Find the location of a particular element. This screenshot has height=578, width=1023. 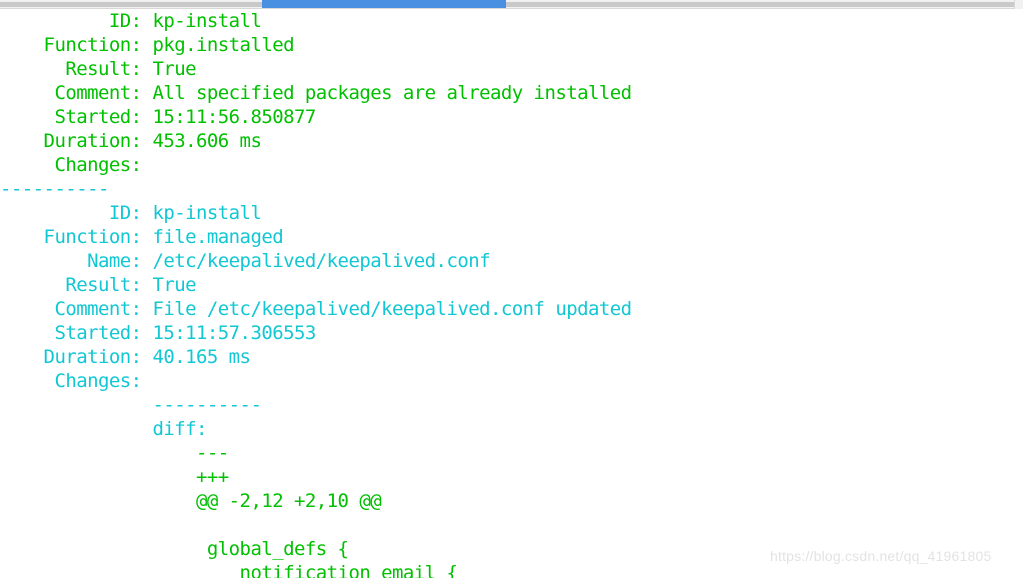

terminal-line: Duration: 40.165 ms is located at coordinates (125, 357).